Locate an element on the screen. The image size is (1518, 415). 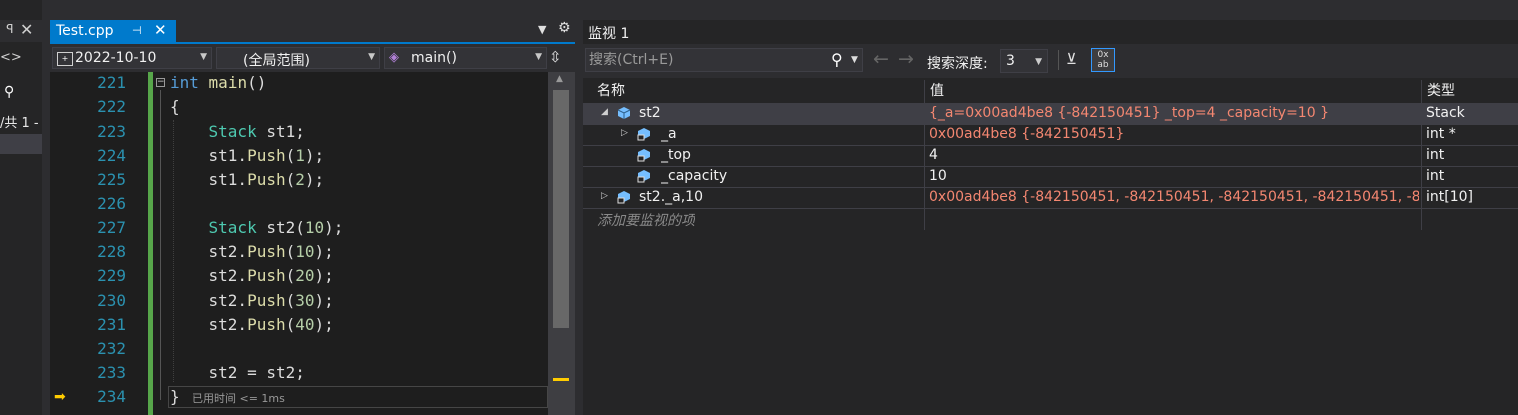
left-selected-row is located at coordinates (21, 144).